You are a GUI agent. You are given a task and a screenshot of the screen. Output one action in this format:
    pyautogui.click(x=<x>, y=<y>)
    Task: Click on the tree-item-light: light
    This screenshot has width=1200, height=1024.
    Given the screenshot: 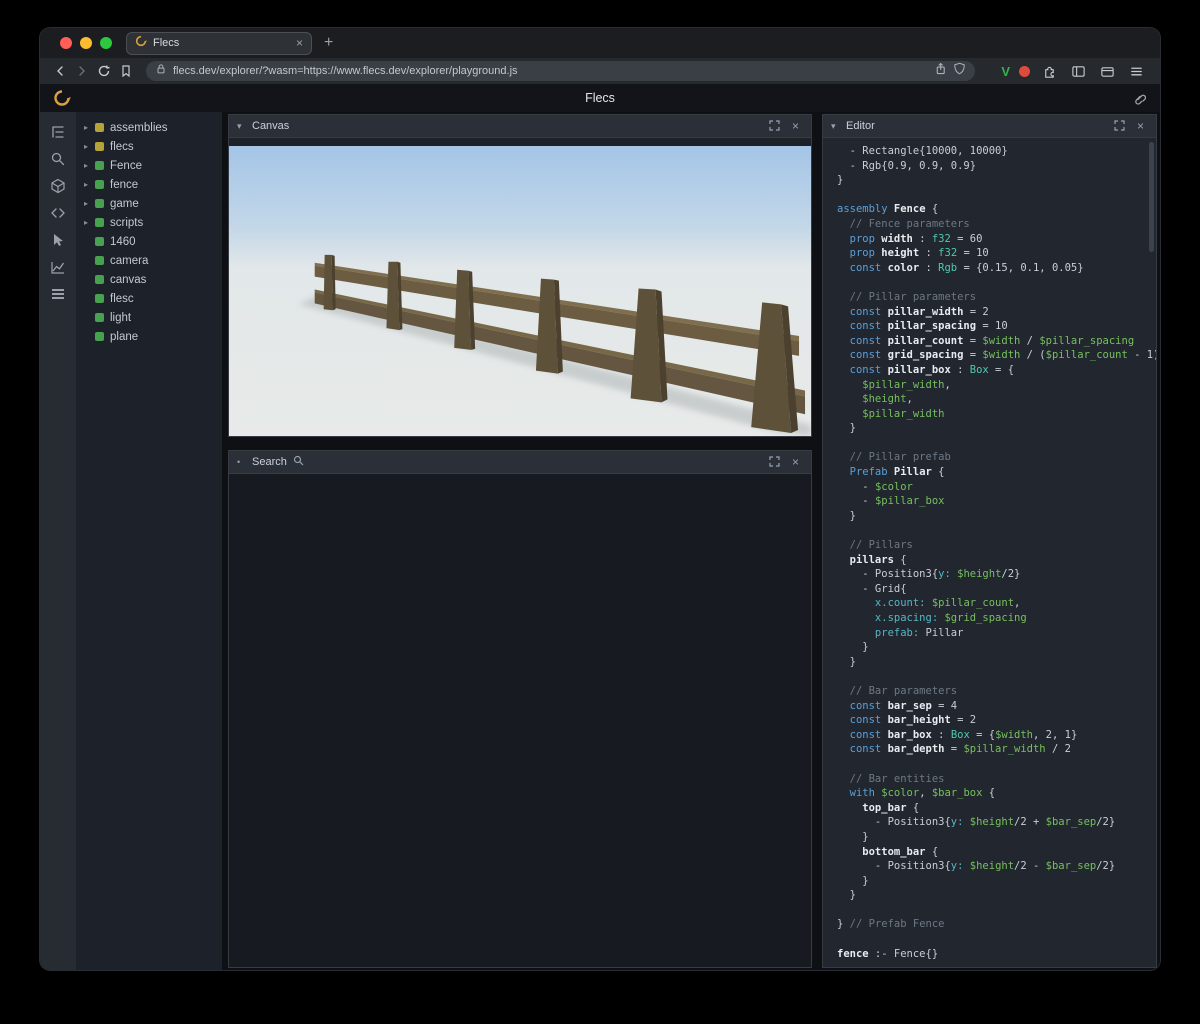 What is the action you would take?
    pyautogui.click(x=149, y=317)
    